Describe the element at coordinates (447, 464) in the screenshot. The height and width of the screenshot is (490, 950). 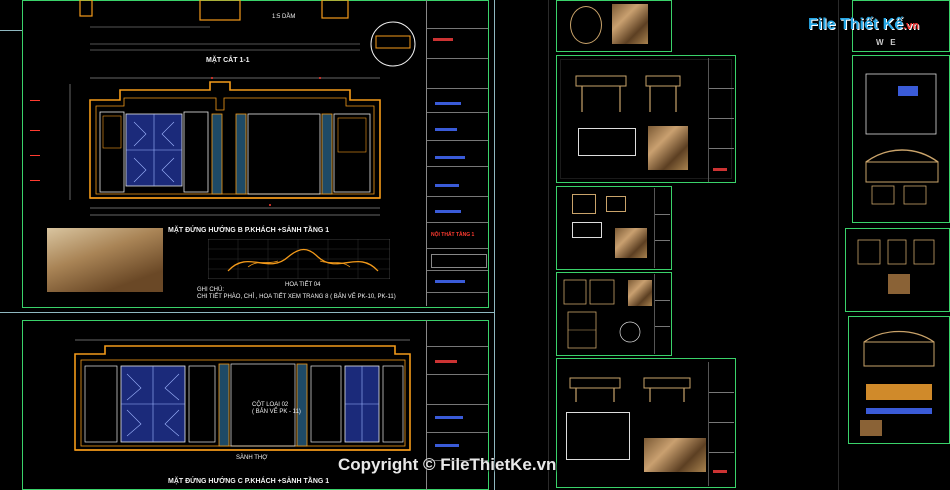
I see `copyright-watermark: Copyright © FileThietKe.vn` at that location.